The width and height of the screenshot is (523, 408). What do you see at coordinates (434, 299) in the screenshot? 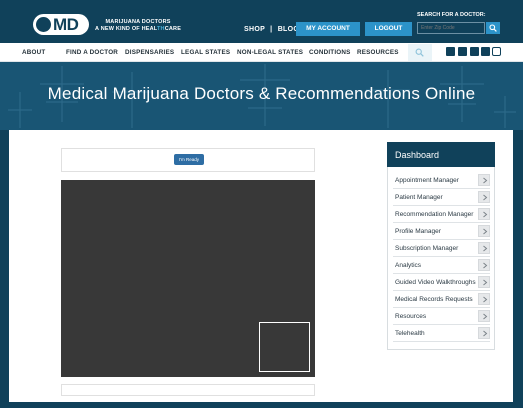
I see `dashboard-item-label: Medical Records Requests` at bounding box center [434, 299].